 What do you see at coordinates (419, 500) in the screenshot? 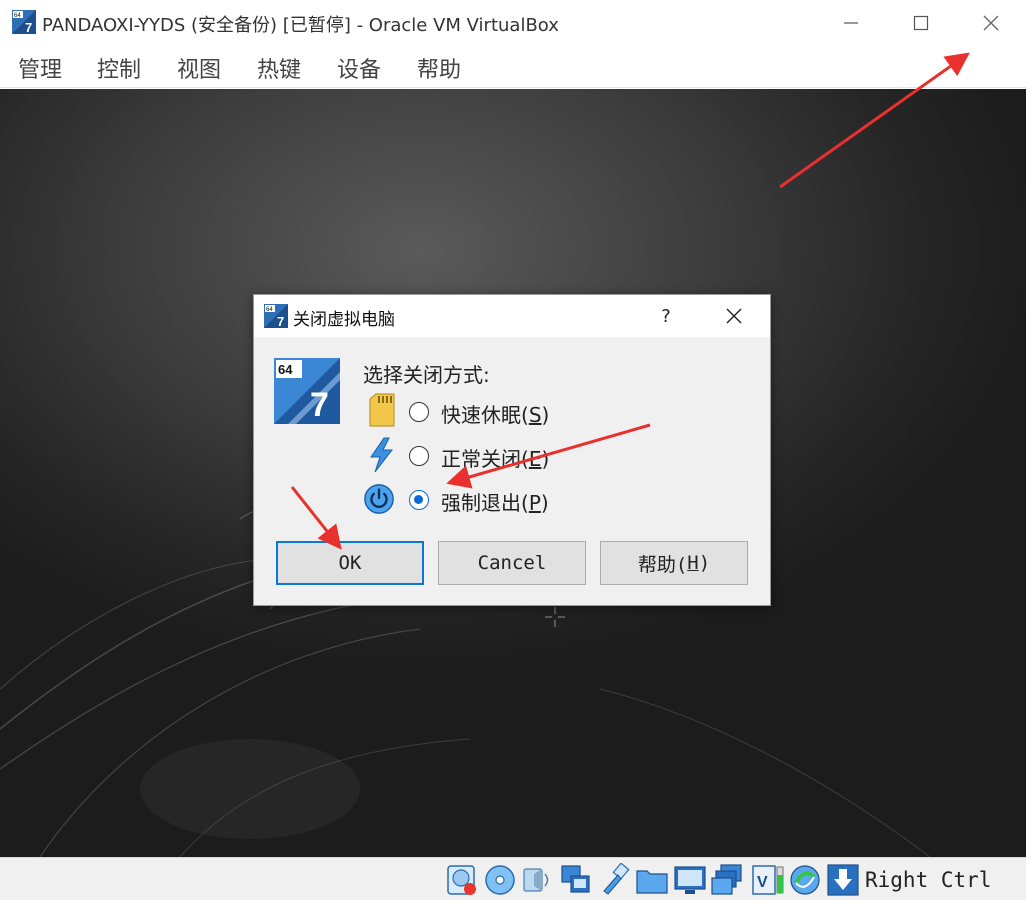
I see `radio-power-off` at bounding box center [419, 500].